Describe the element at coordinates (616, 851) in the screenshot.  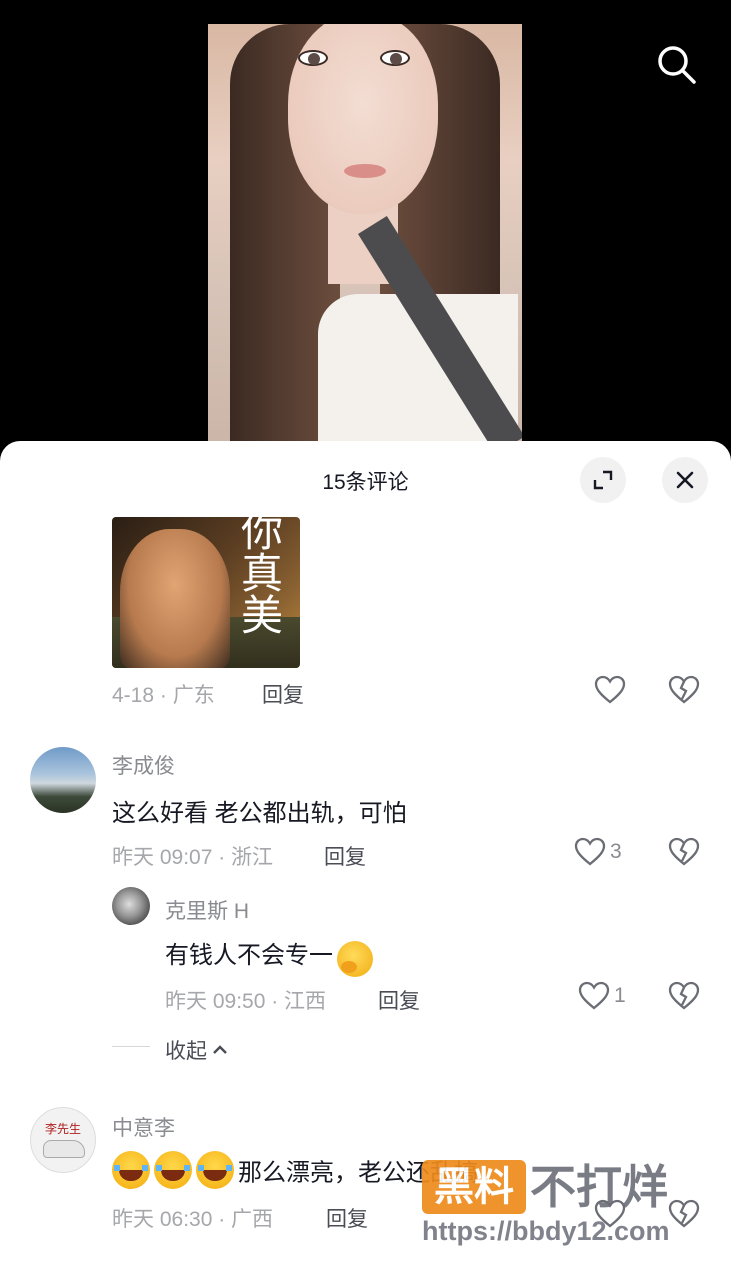
I see `like-count: 3` at that location.